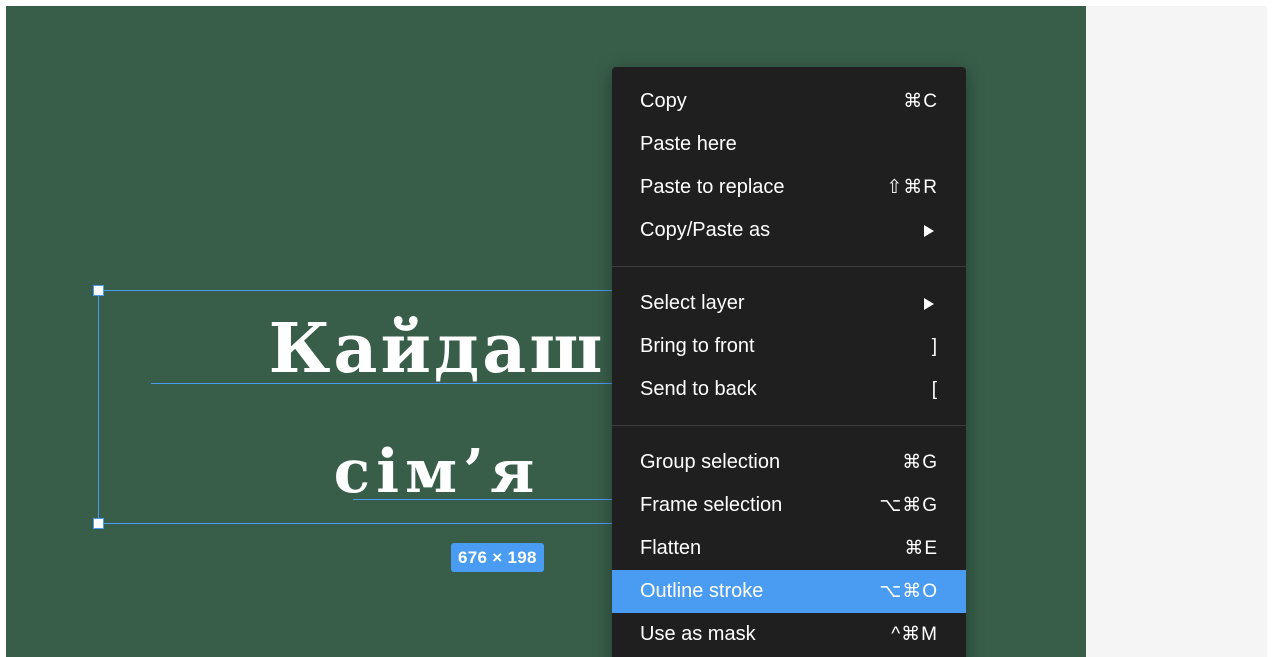  Describe the element at coordinates (789, 505) in the screenshot. I see `menu-item-frame-selection: Frame selection ⌥⌘G` at that location.